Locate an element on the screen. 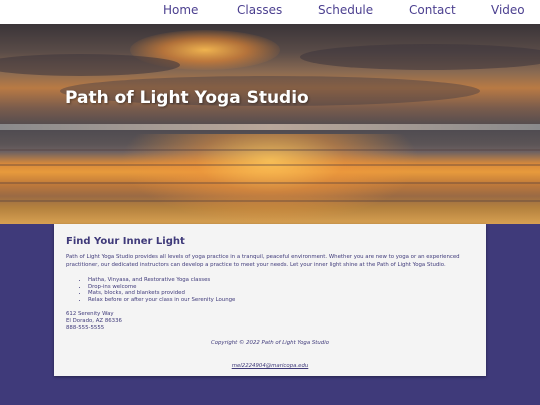 This screenshot has width=540, height=405. sun-reflection is located at coordinates (270, 179).